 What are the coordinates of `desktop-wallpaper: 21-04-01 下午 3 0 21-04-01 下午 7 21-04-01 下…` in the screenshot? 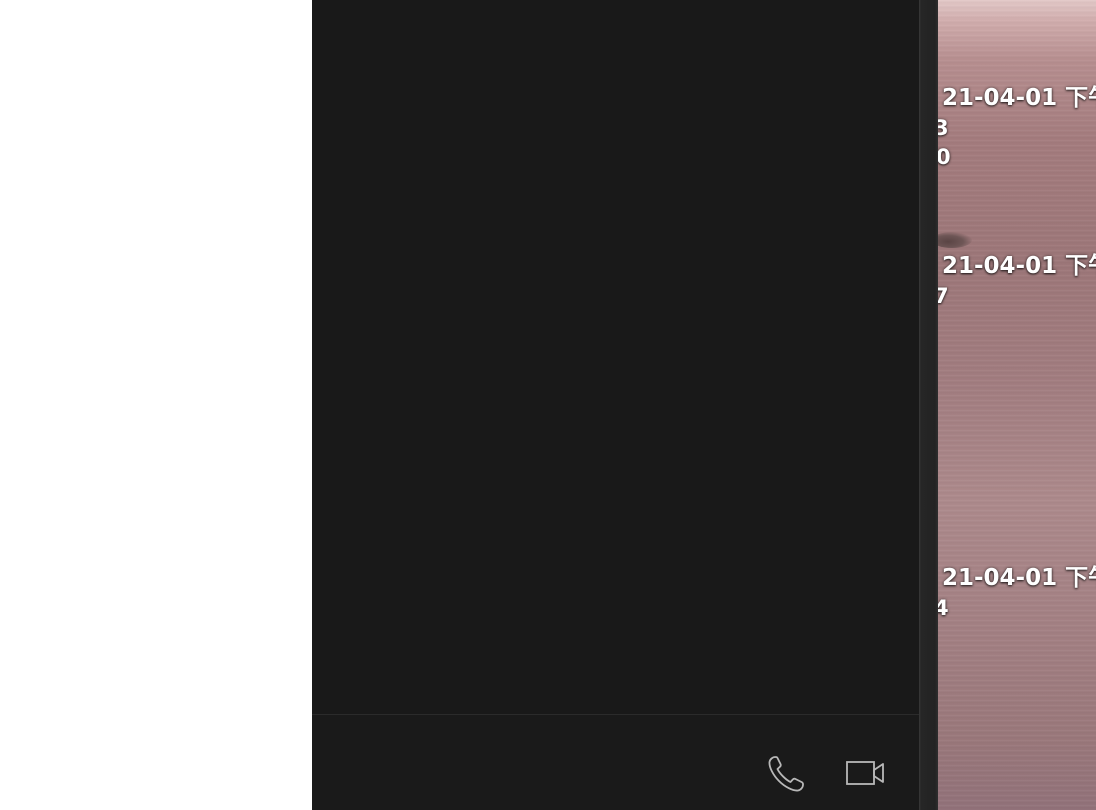 It's located at (1017, 405).